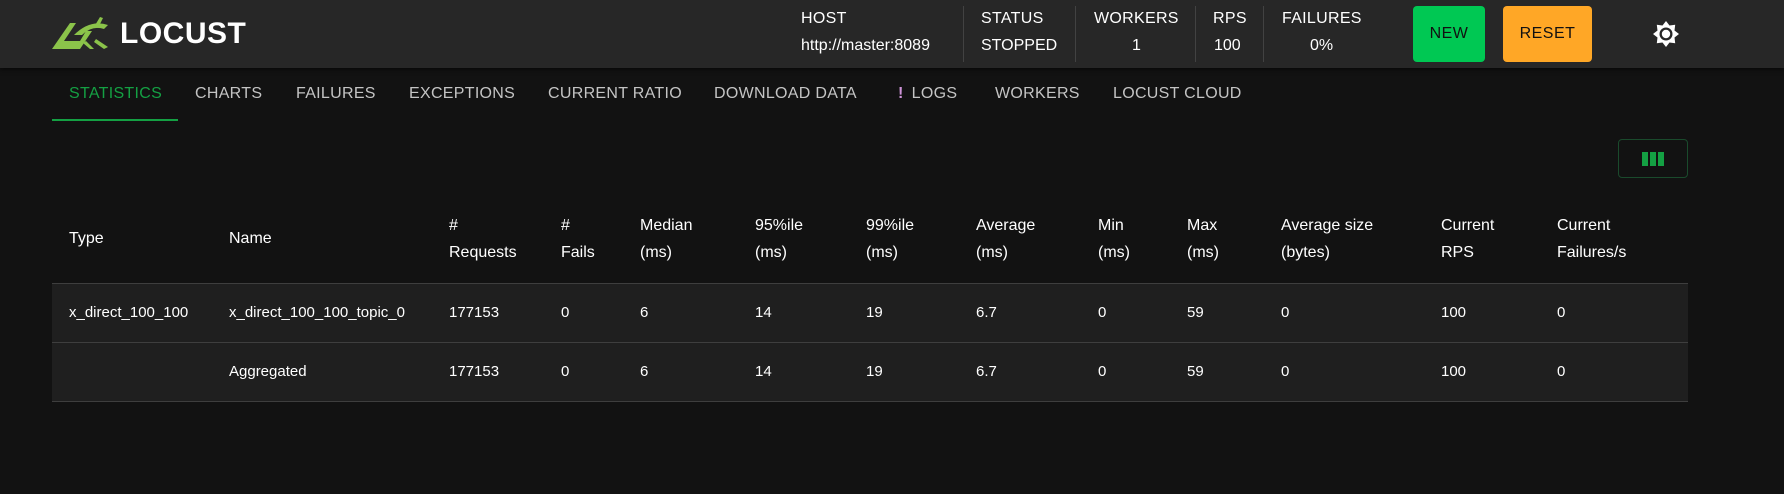  What do you see at coordinates (183, 33) in the screenshot?
I see `brand-name: LOCUST` at bounding box center [183, 33].